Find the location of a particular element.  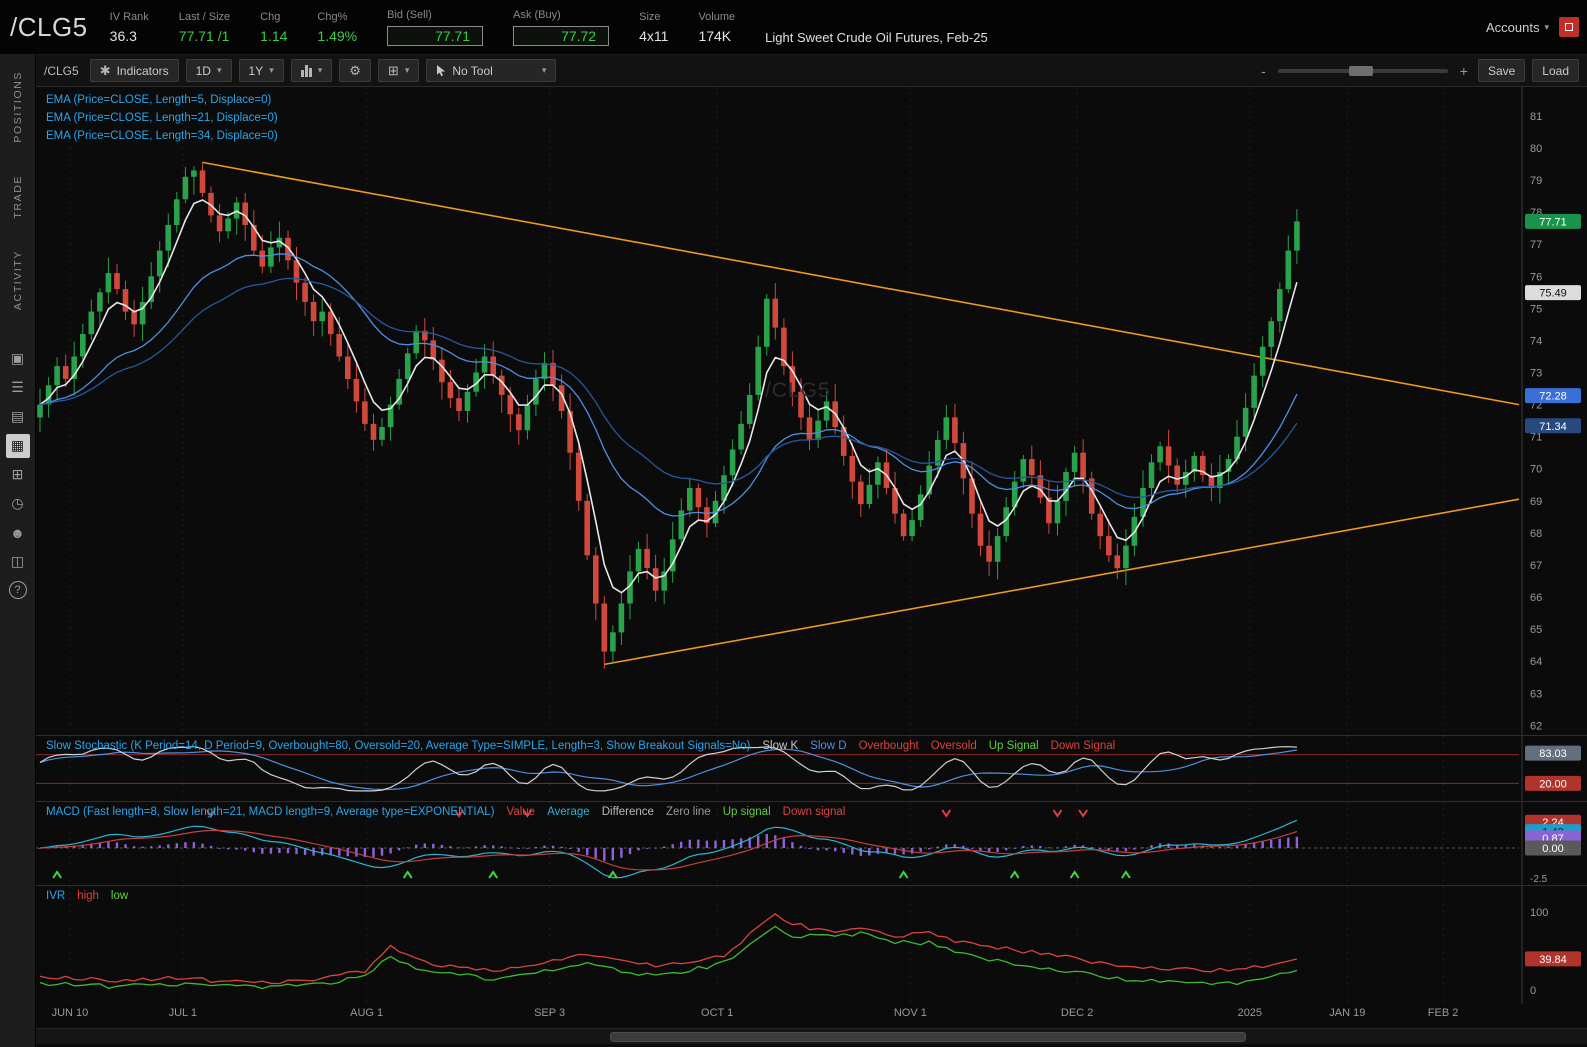

header-field-ask: Ask (Buy) 77.72 is located at coordinates (561, 27).